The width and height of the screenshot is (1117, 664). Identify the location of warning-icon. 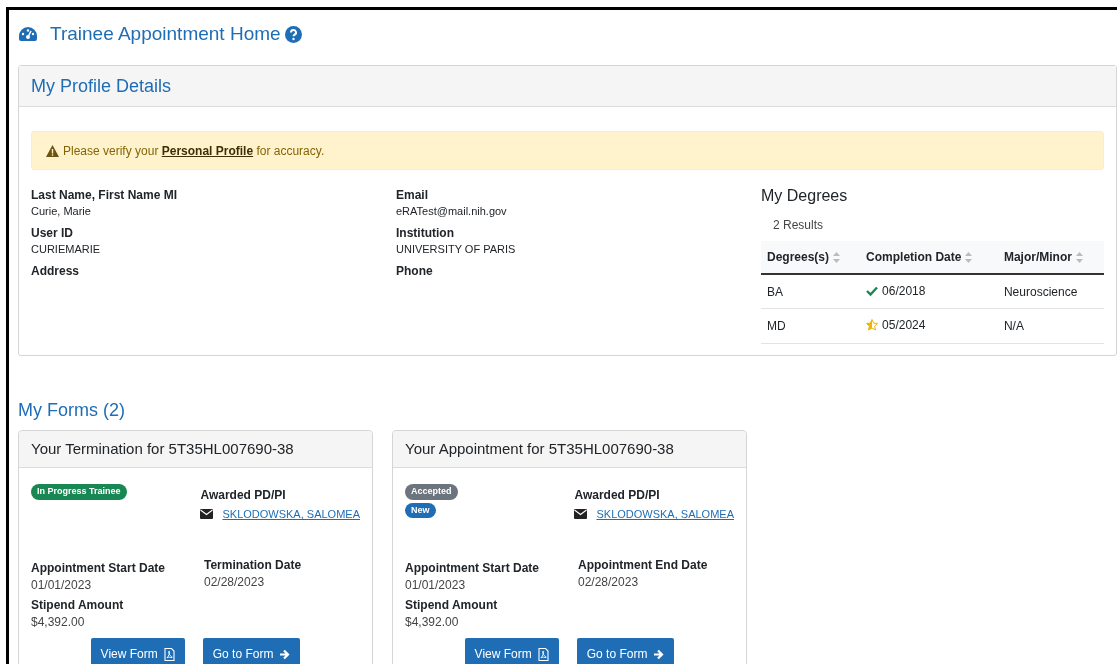
(52, 150).